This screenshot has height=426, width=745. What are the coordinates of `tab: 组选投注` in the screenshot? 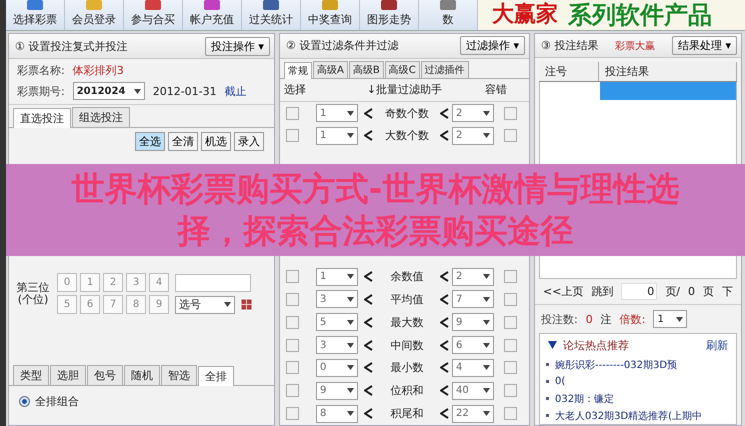 It's located at (101, 117).